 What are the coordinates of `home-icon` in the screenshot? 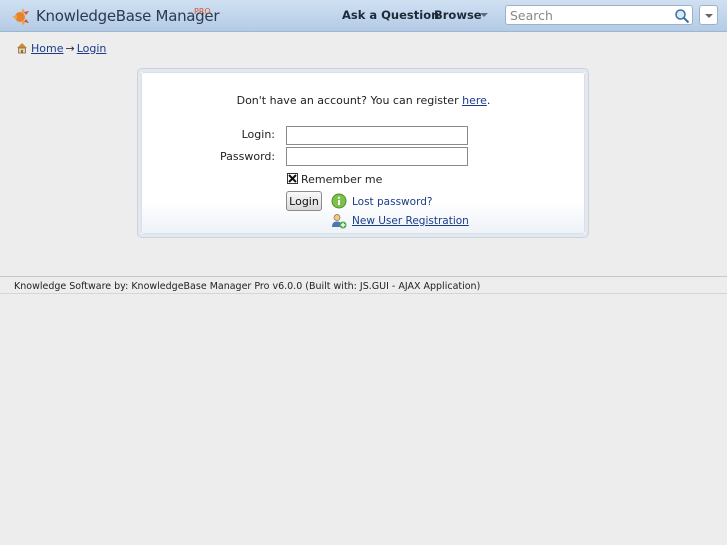 It's located at (22, 48).